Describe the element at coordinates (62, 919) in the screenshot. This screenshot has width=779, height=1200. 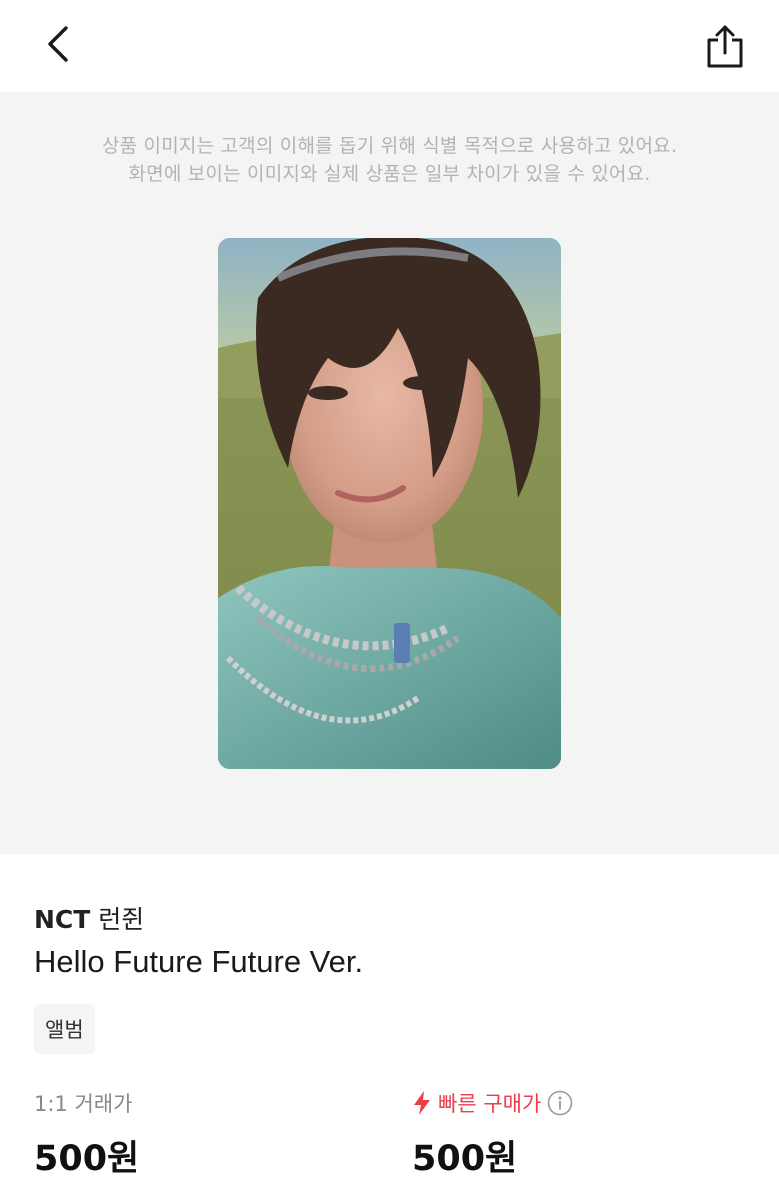
I see `group-name: NCT` at that location.